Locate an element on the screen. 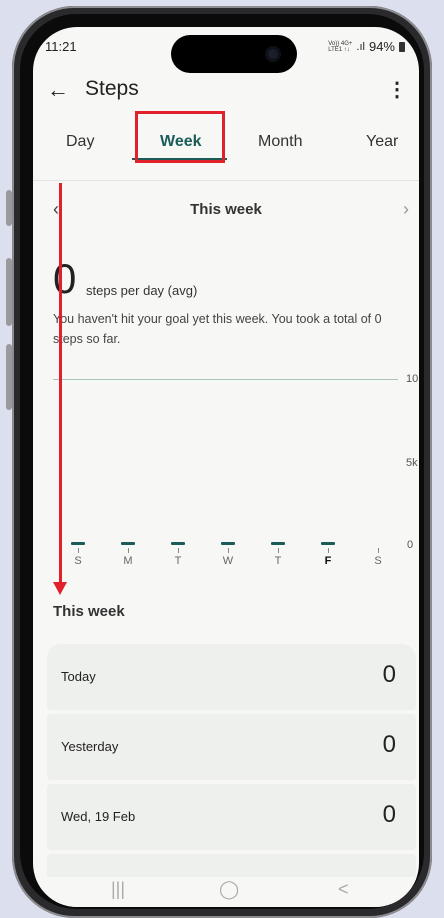 The image size is (444, 918). x-tick-label: F is located at coordinates (328, 561).